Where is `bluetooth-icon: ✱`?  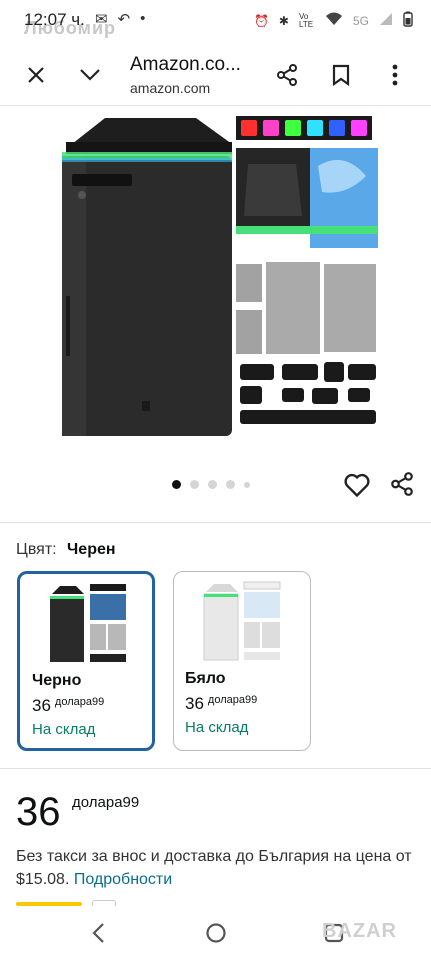 bluetooth-icon: ✱ is located at coordinates (283, 20).